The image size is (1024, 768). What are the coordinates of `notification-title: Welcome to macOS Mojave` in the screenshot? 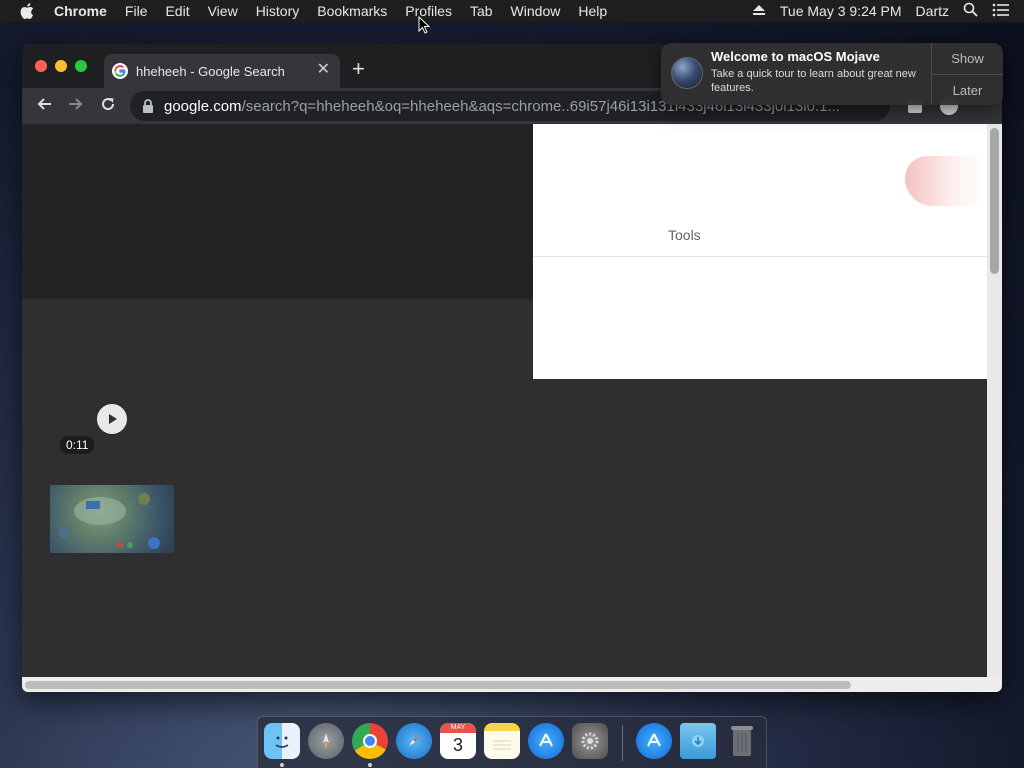 It's located at (795, 56).